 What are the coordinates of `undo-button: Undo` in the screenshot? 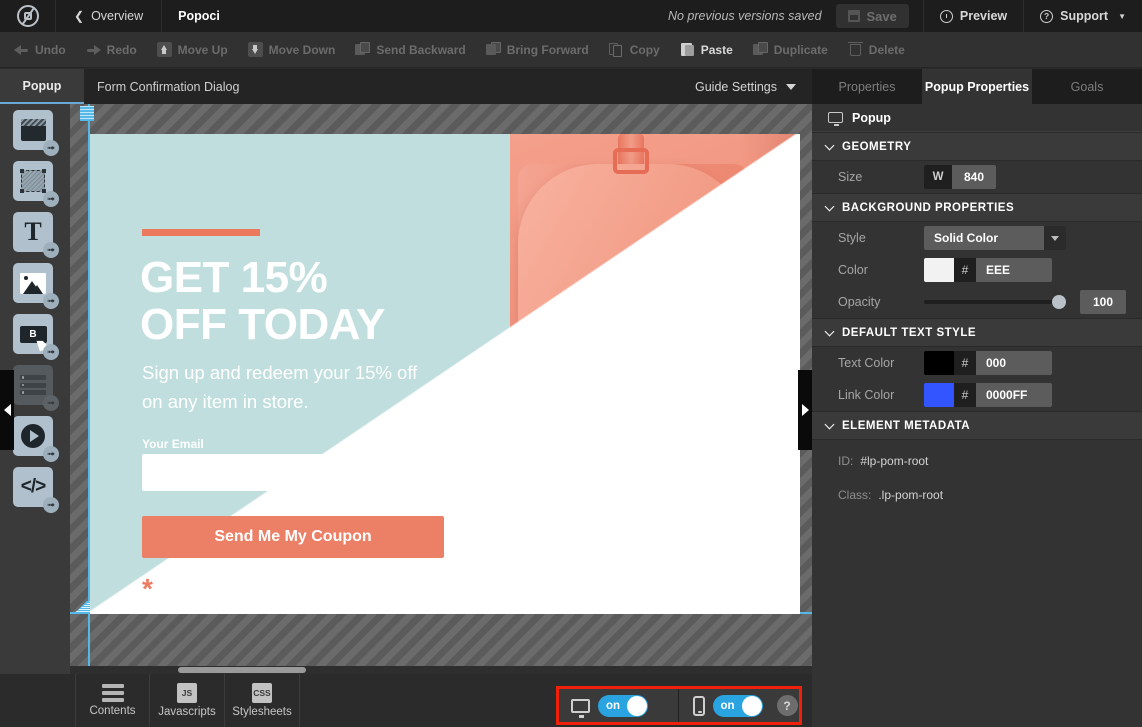 It's located at (40, 50).